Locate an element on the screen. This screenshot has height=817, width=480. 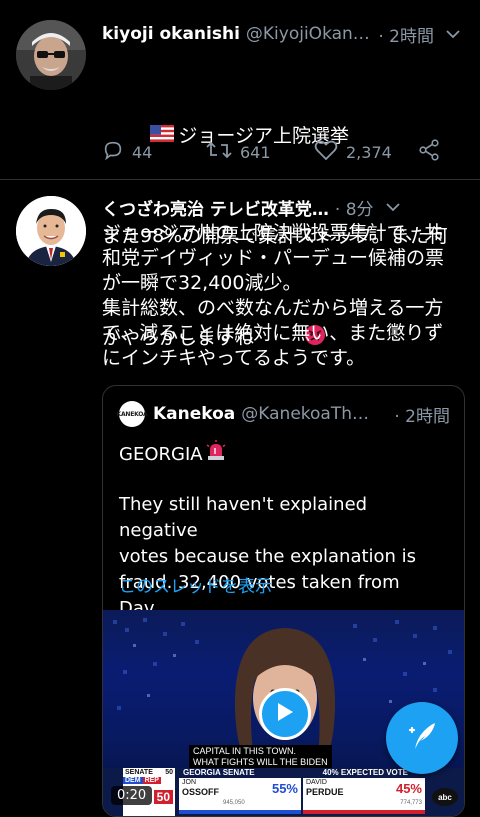
quoted-timestamp: · 2時間 is located at coordinates (422, 416).